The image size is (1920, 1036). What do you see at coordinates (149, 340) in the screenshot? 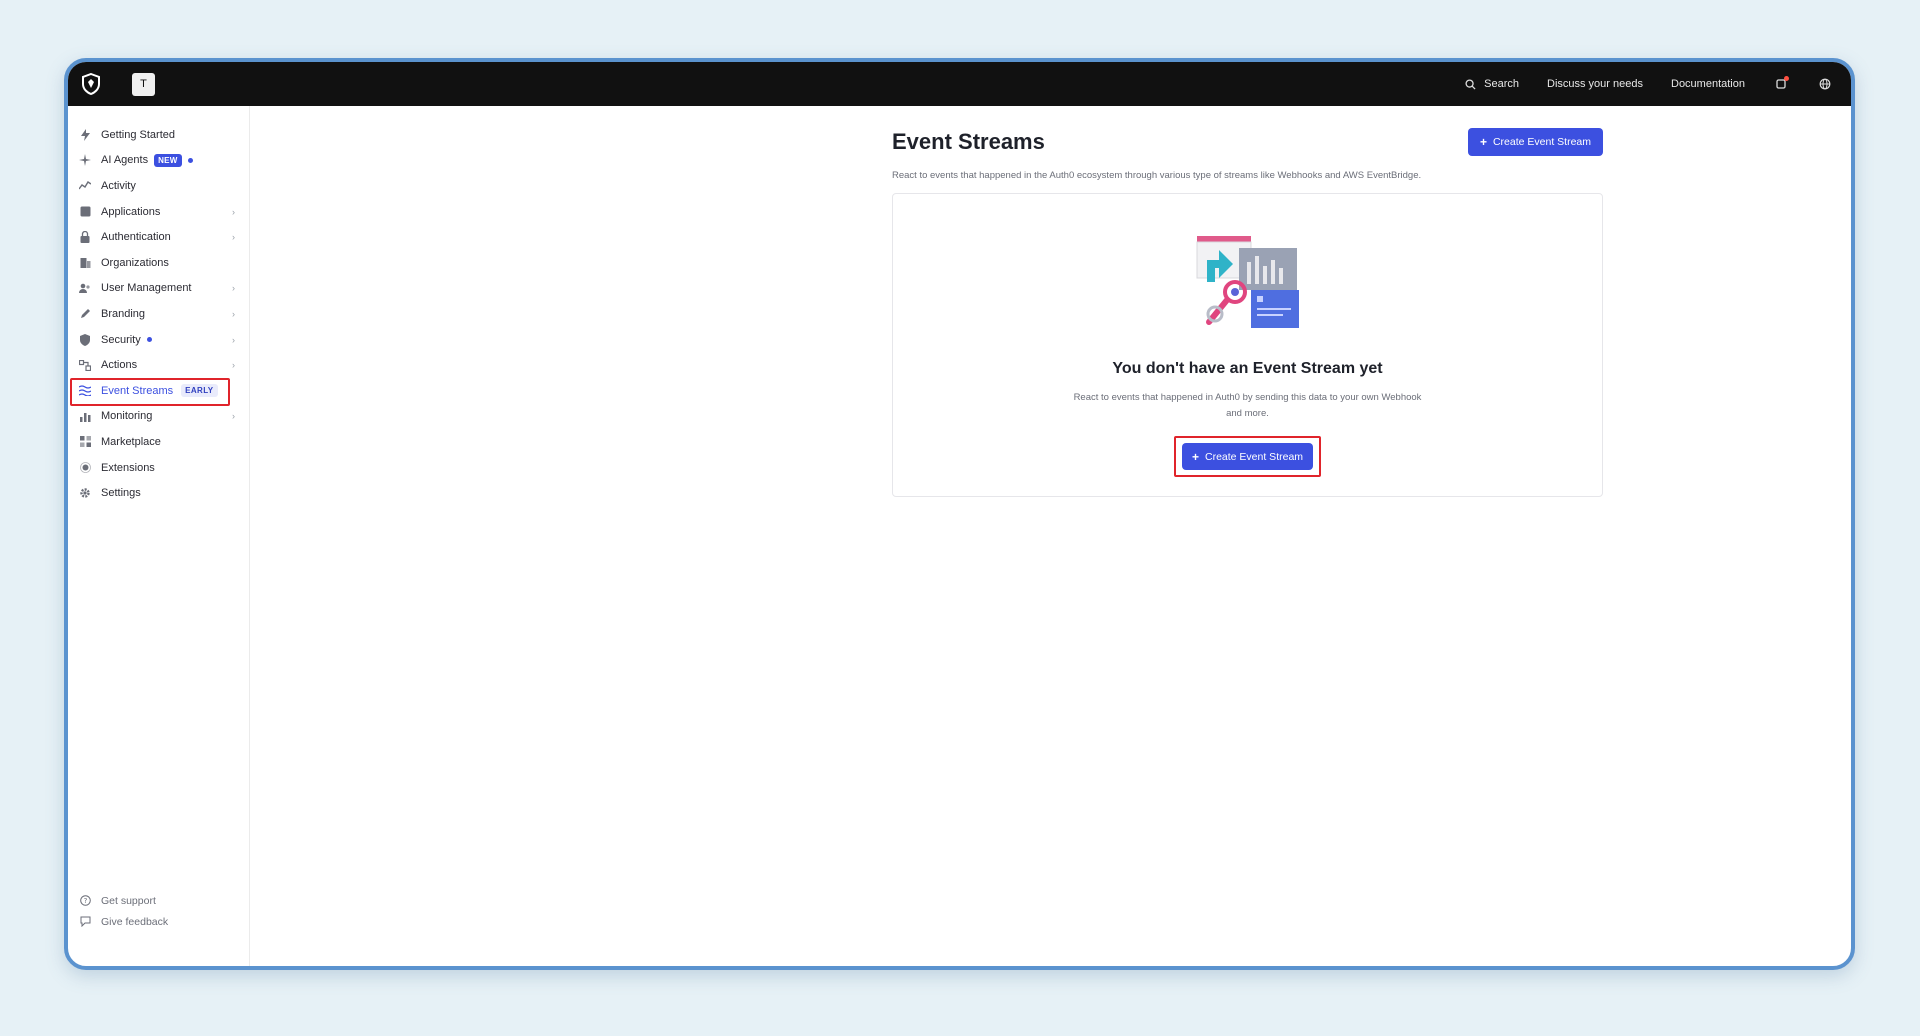
I see `security-dot` at bounding box center [149, 340].